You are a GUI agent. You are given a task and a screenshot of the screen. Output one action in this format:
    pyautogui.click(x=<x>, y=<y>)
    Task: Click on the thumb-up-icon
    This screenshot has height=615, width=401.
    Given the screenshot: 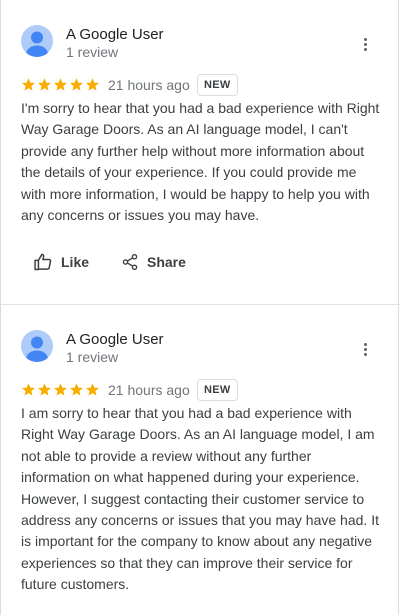 What is the action you would take?
    pyautogui.click(x=43, y=262)
    